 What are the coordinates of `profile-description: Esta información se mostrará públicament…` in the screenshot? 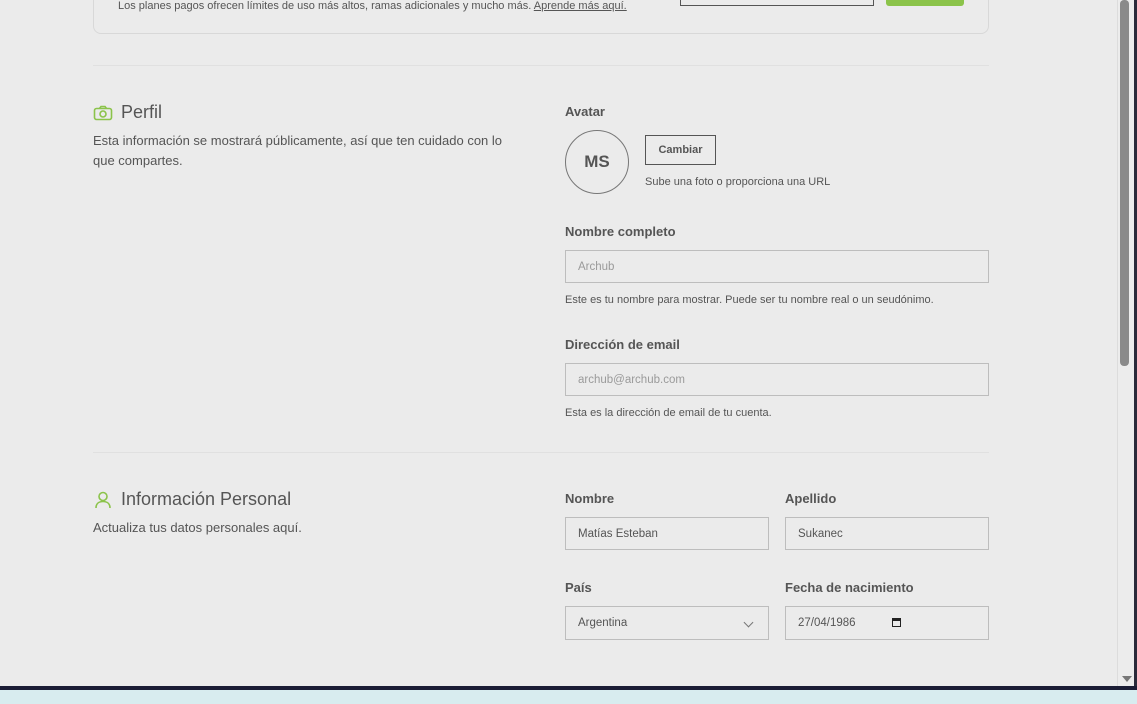 It's located at (298, 150).